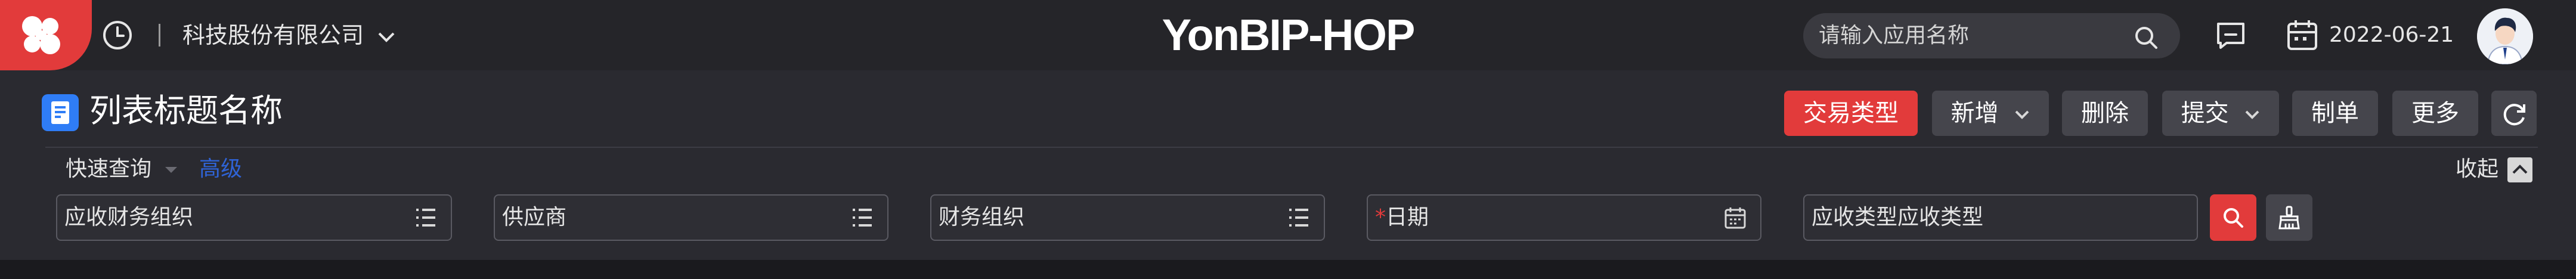 The image size is (2576, 279). I want to click on brush-icon, so click(2289, 218).